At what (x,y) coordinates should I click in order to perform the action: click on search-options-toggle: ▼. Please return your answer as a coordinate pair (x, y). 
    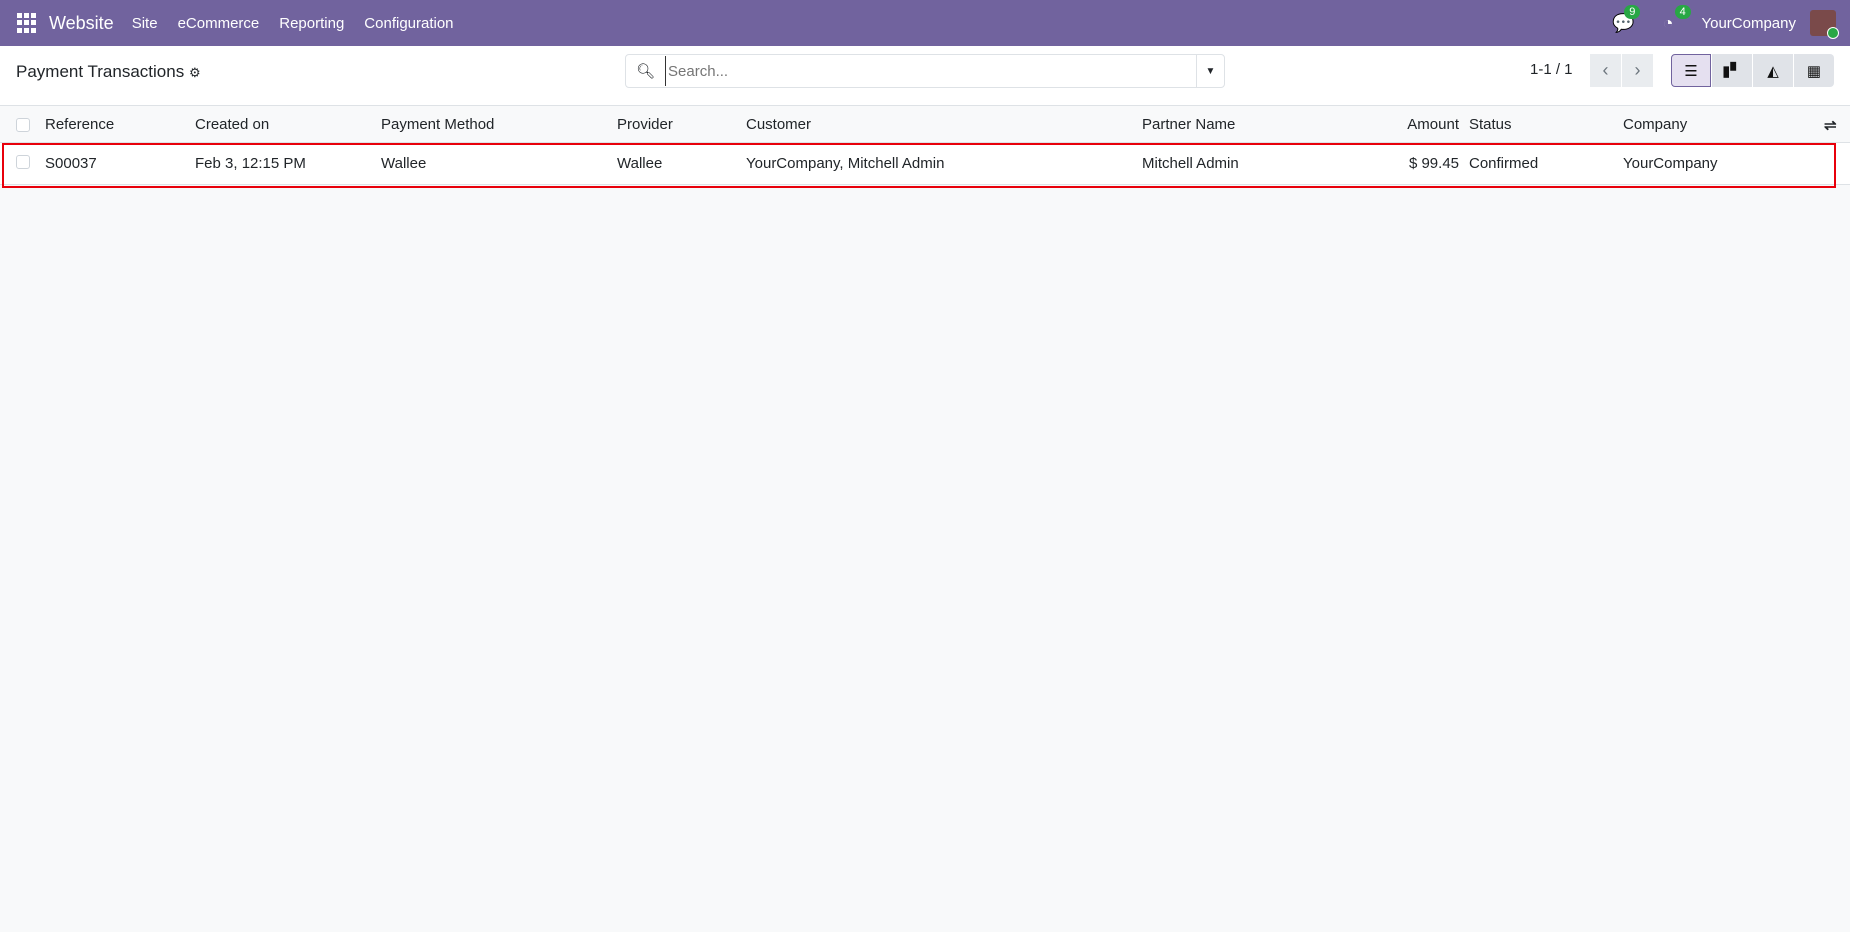
    Looking at the image, I should click on (1210, 71).